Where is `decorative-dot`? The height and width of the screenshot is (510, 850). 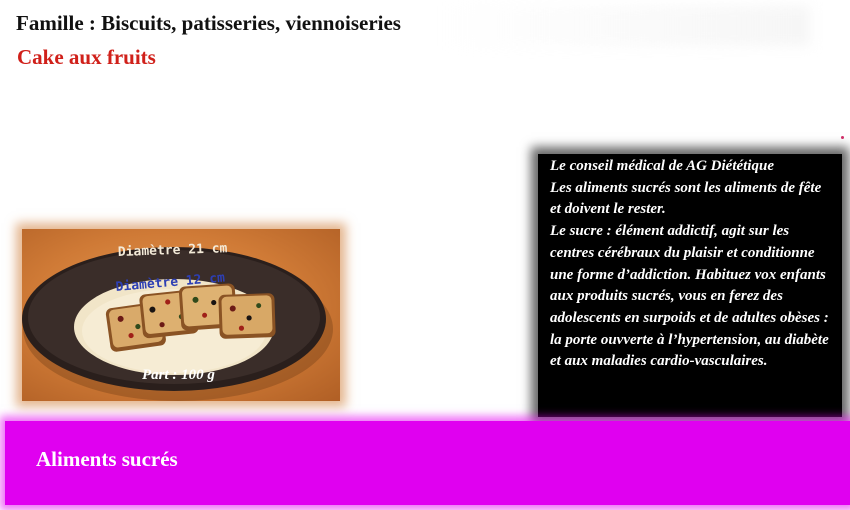 decorative-dot is located at coordinates (842, 137).